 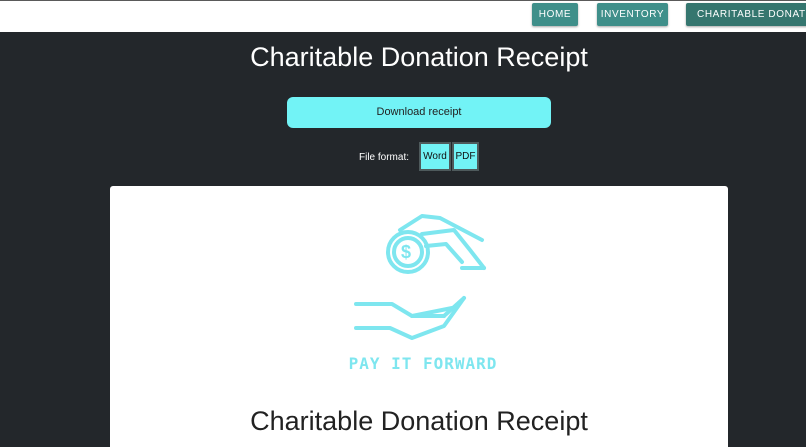 I want to click on top-nav-bar: HOME INVENTORY CHARITABLE DONATION R, so click(x=403, y=16).